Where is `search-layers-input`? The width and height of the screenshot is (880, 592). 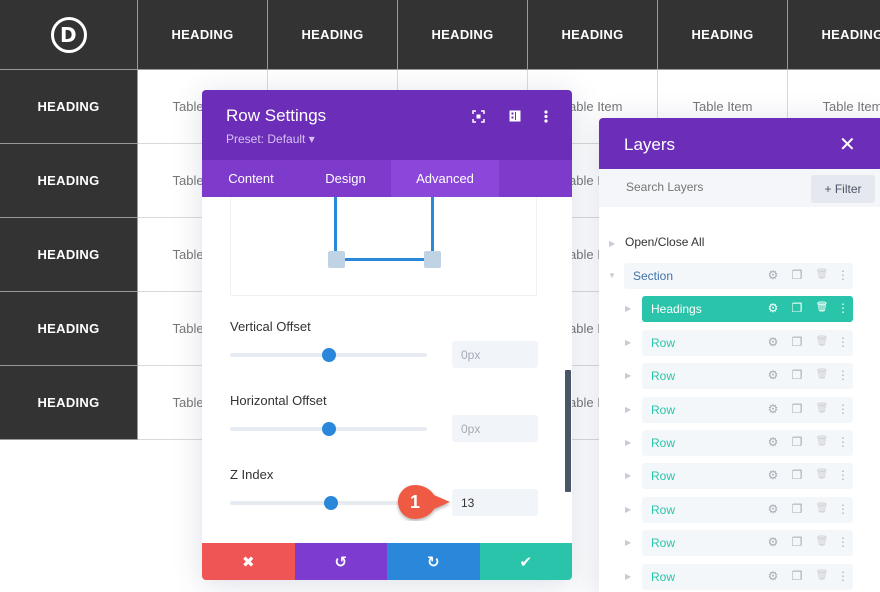
search-layers-input is located at coordinates (703, 187).